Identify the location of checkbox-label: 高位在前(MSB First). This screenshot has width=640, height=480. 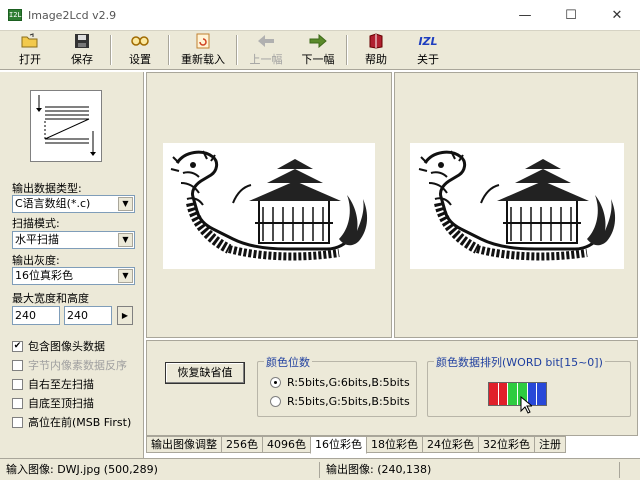
(80, 422).